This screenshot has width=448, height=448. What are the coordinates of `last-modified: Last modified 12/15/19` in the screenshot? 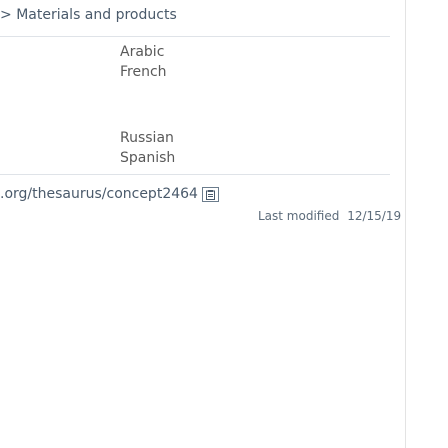 It's located at (329, 216).